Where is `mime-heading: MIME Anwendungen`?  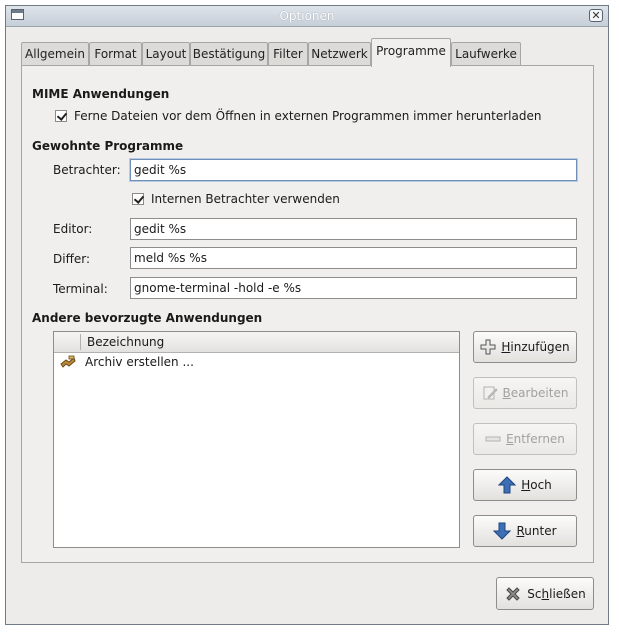 mime-heading: MIME Anwendungen is located at coordinates (101, 94).